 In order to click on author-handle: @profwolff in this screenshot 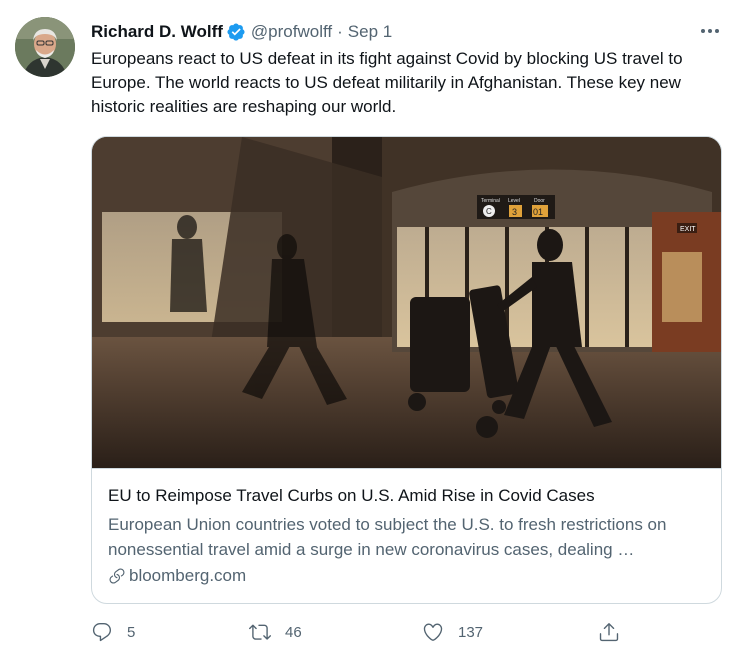, I will do `click(291, 32)`.